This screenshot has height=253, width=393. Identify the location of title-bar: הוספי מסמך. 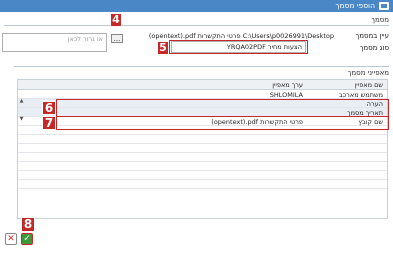
(196, 6).